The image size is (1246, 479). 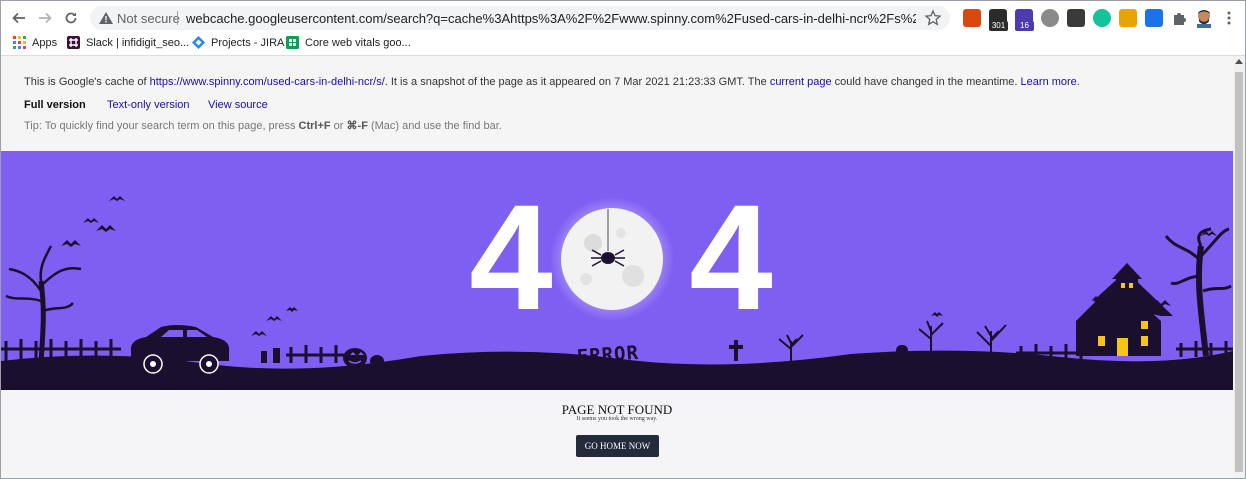 I want to click on tip-shortcut: Ctrl+F, so click(x=314, y=126).